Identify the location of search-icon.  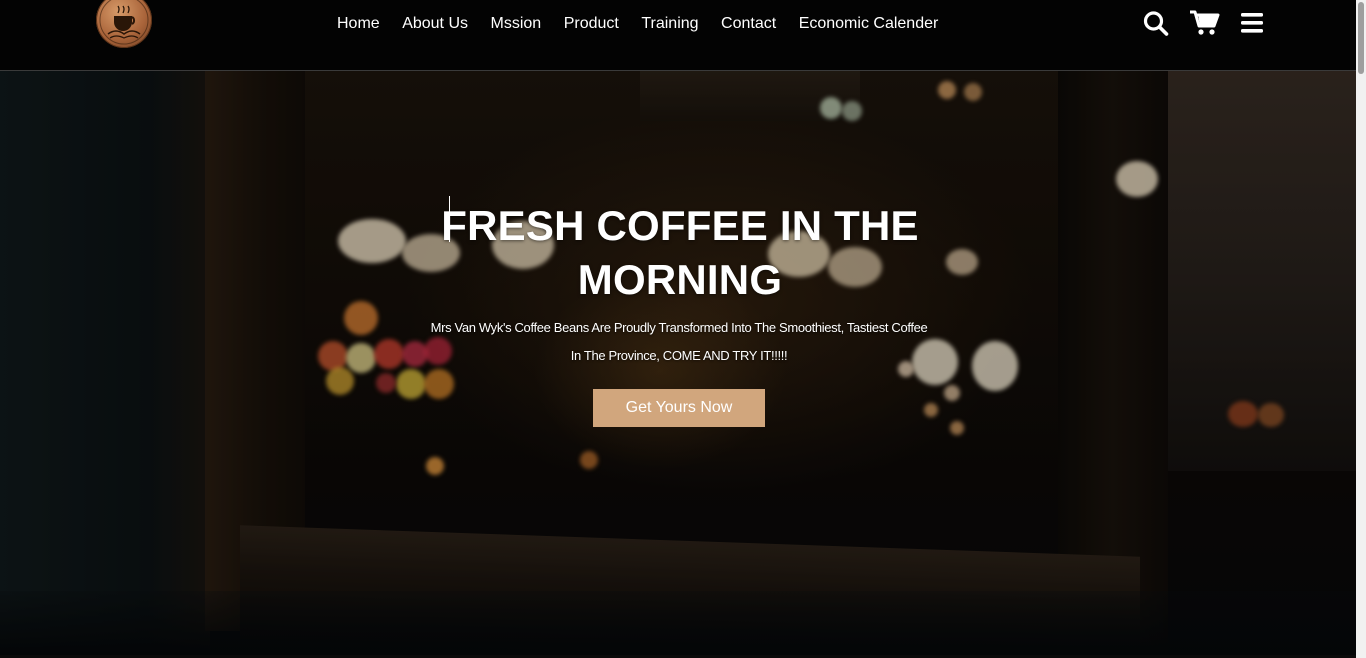
(1156, 23).